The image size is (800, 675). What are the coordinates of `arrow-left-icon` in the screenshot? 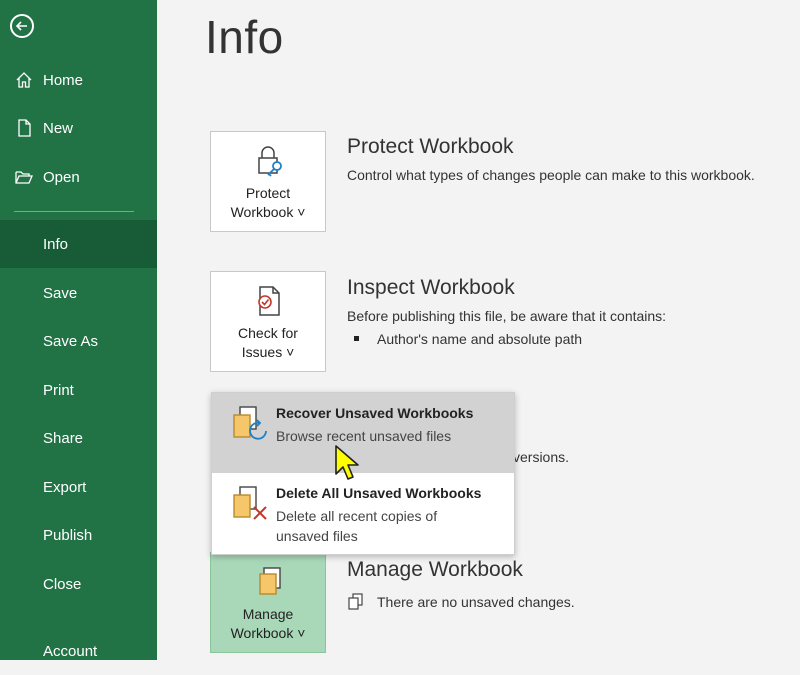 It's located at (21, 26).